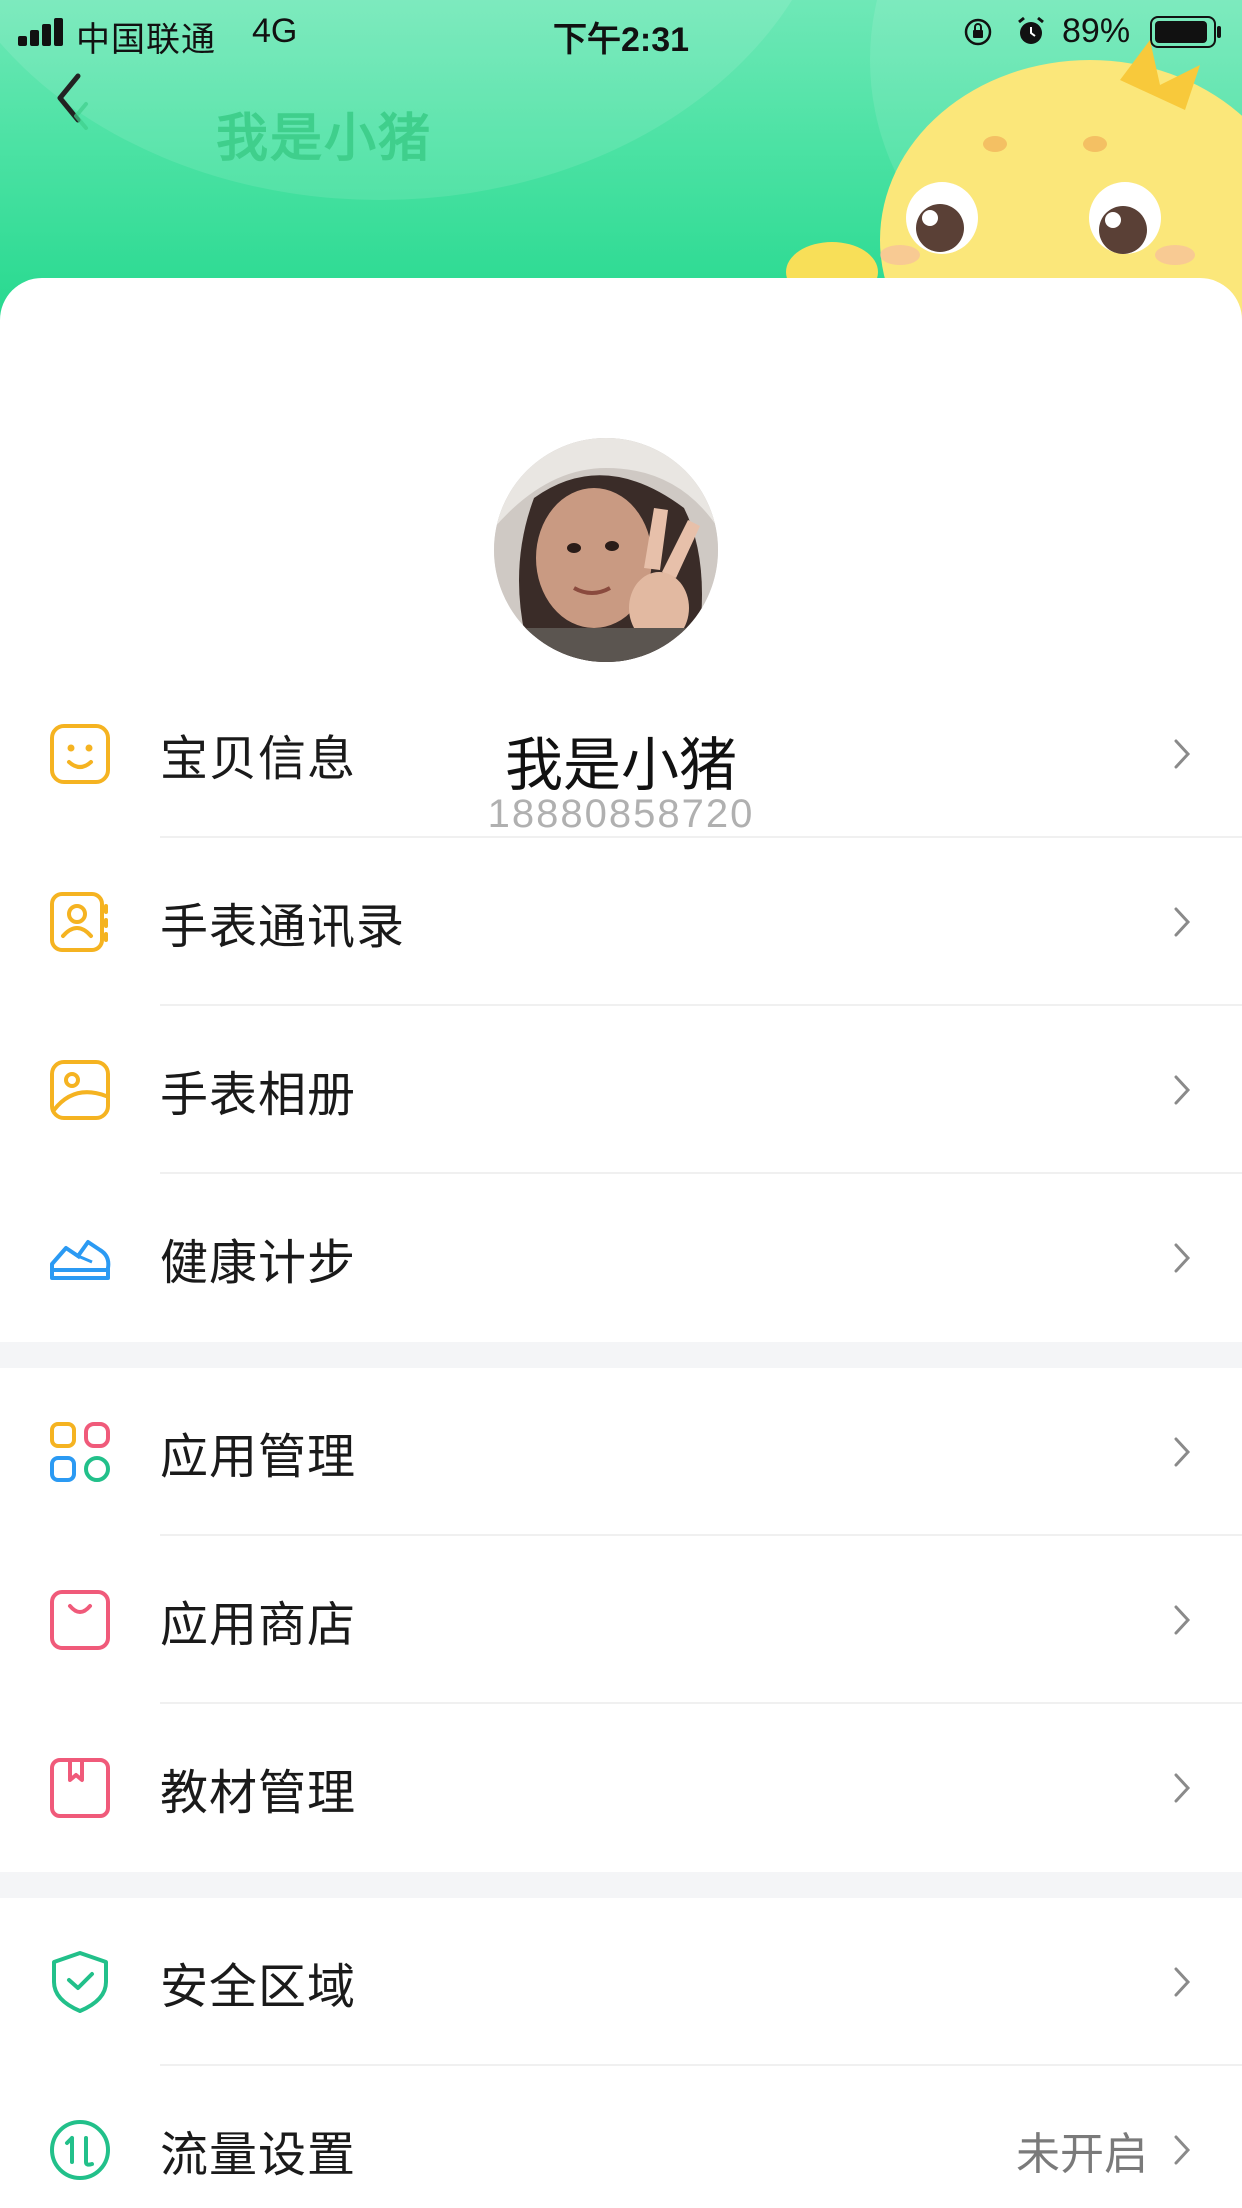  Describe the element at coordinates (621, 922) in the screenshot. I see `menu-item-watch-contacts: 手表通讯录` at that location.